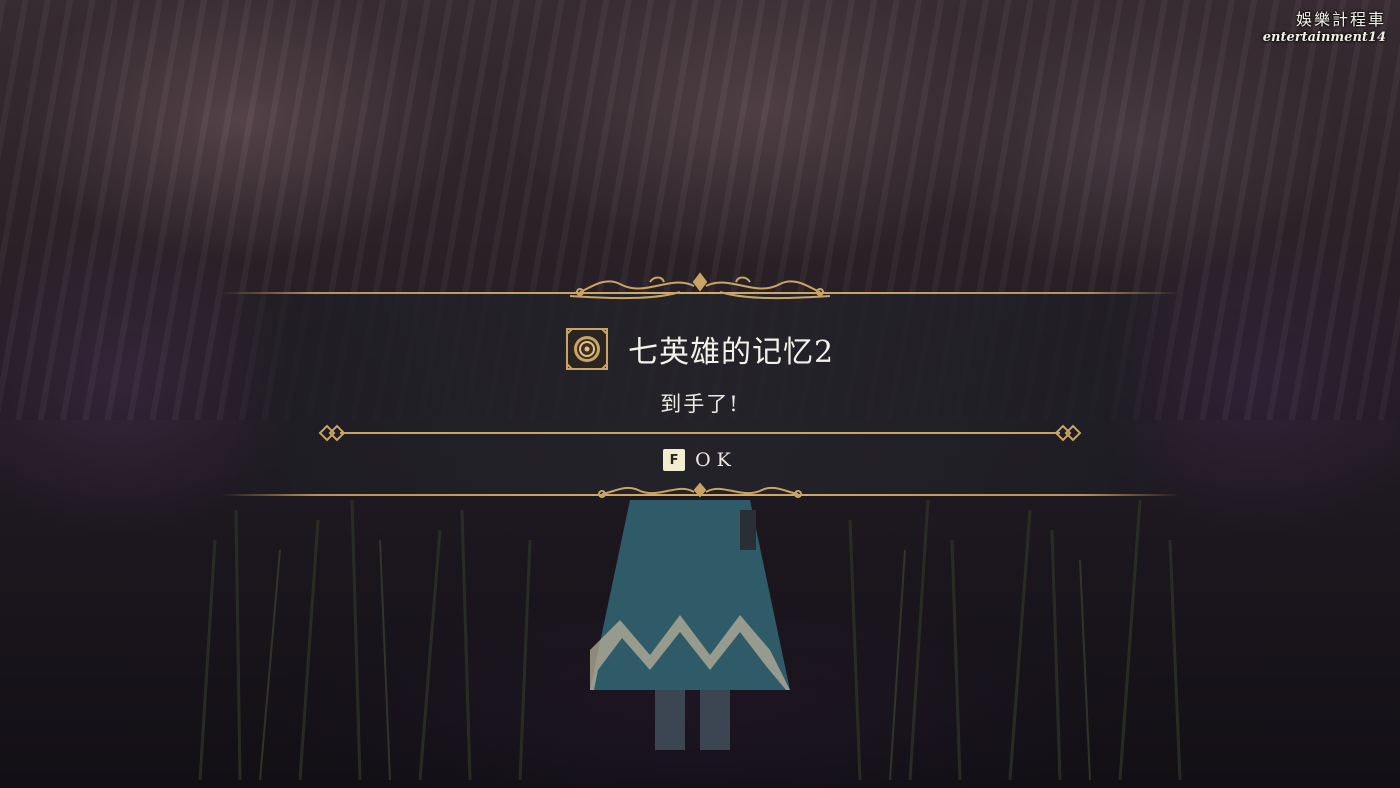  Describe the element at coordinates (731, 352) in the screenshot. I see `item-name: 七英雄的记忆2` at that location.